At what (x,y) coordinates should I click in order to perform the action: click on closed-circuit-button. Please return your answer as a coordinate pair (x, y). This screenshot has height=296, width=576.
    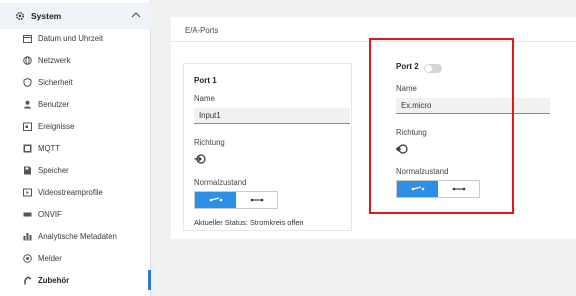
    Looking at the image, I should click on (215, 200).